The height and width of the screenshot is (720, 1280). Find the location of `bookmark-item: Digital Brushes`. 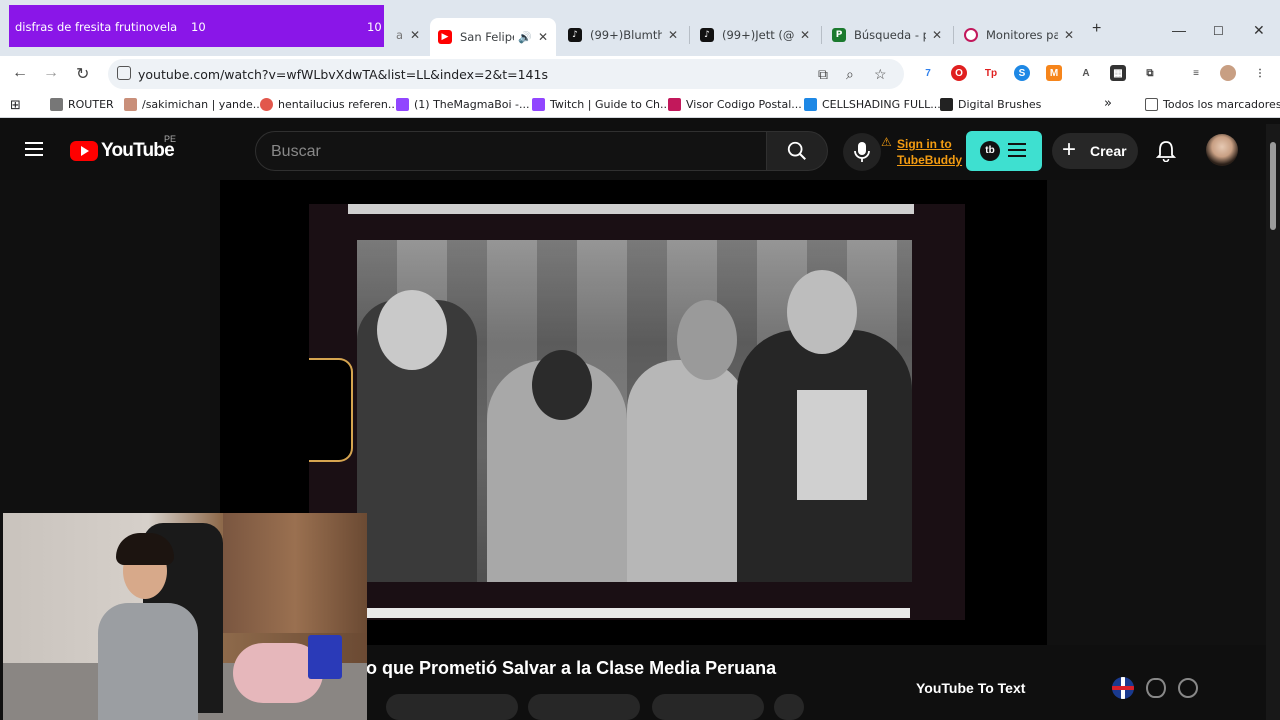

bookmark-item: Digital Brushes is located at coordinates (990, 104).